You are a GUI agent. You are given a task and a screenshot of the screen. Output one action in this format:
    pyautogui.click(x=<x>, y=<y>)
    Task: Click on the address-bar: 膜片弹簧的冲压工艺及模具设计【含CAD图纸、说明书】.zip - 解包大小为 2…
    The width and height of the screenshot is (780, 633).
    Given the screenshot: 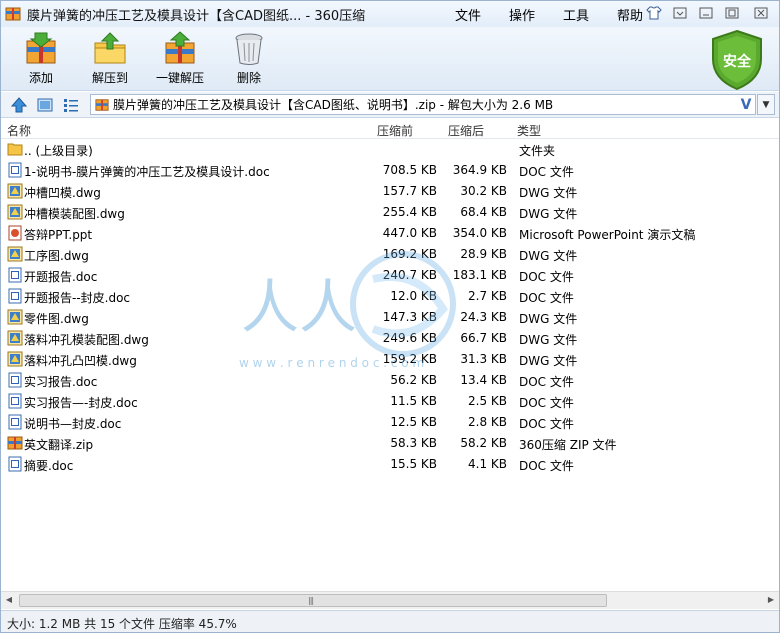 What is the action you would take?
    pyautogui.click(x=390, y=105)
    